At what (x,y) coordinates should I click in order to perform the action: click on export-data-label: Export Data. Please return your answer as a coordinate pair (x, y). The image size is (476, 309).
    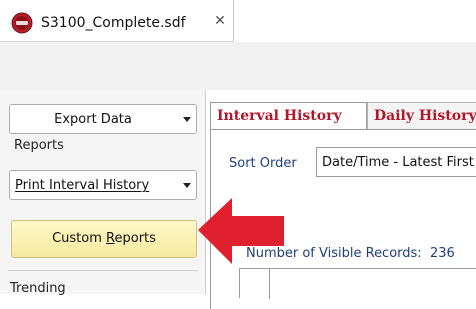
    Looking at the image, I should click on (93, 119).